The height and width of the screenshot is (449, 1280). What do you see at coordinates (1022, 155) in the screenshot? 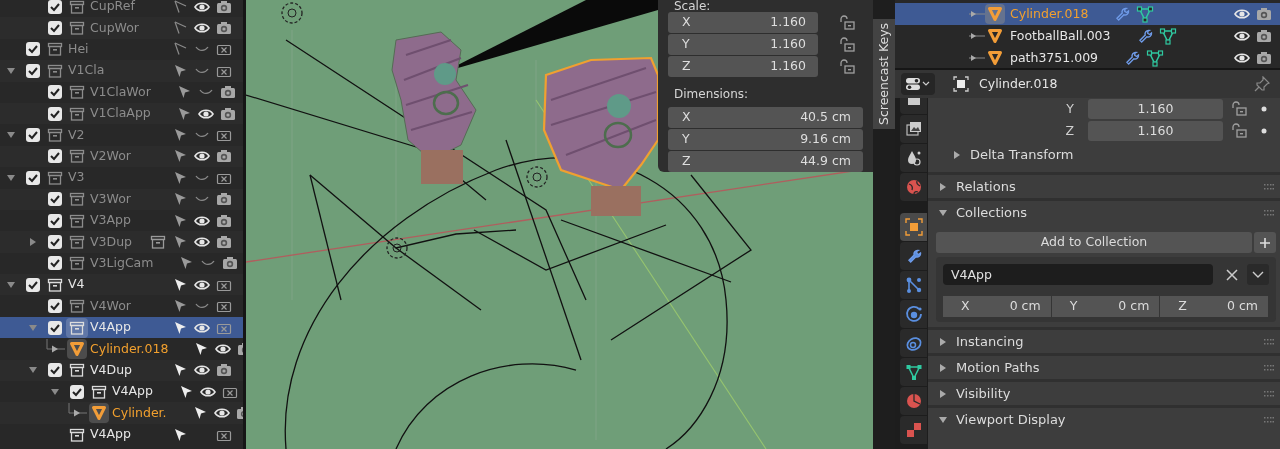
I see `panel-title: Delta Transform` at bounding box center [1022, 155].